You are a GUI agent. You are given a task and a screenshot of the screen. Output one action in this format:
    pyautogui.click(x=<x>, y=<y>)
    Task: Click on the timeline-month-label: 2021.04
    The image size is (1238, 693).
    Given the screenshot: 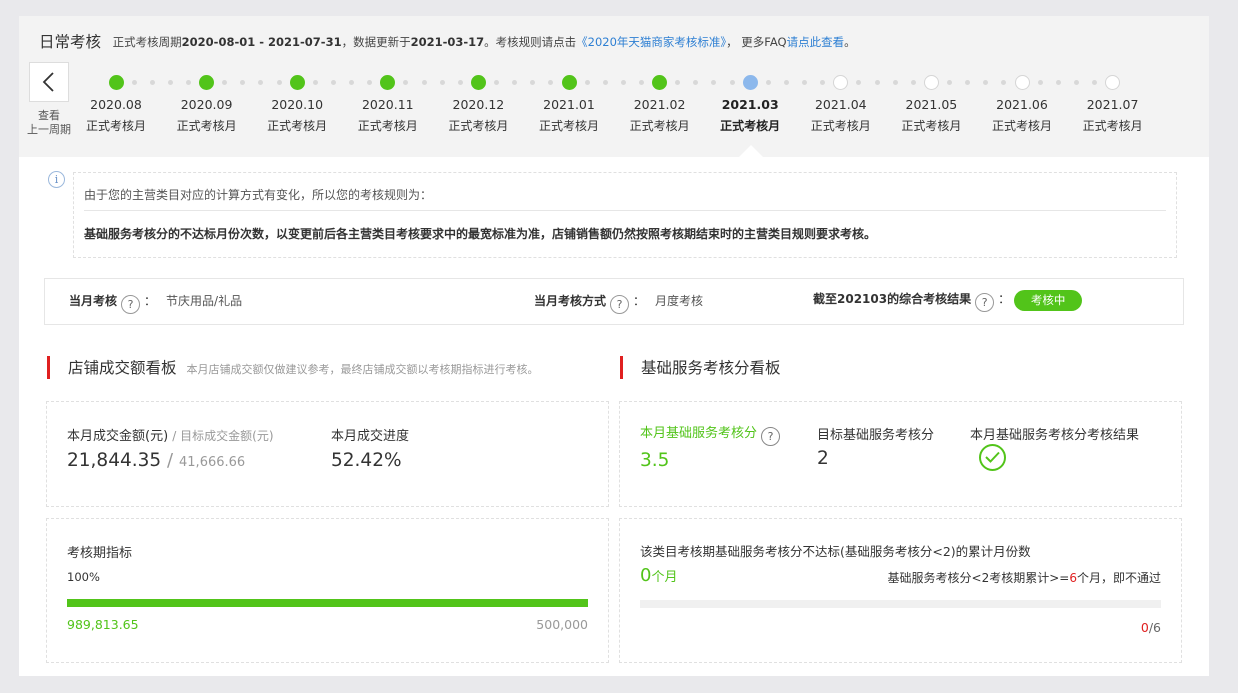 What is the action you would take?
    pyautogui.click(x=841, y=104)
    